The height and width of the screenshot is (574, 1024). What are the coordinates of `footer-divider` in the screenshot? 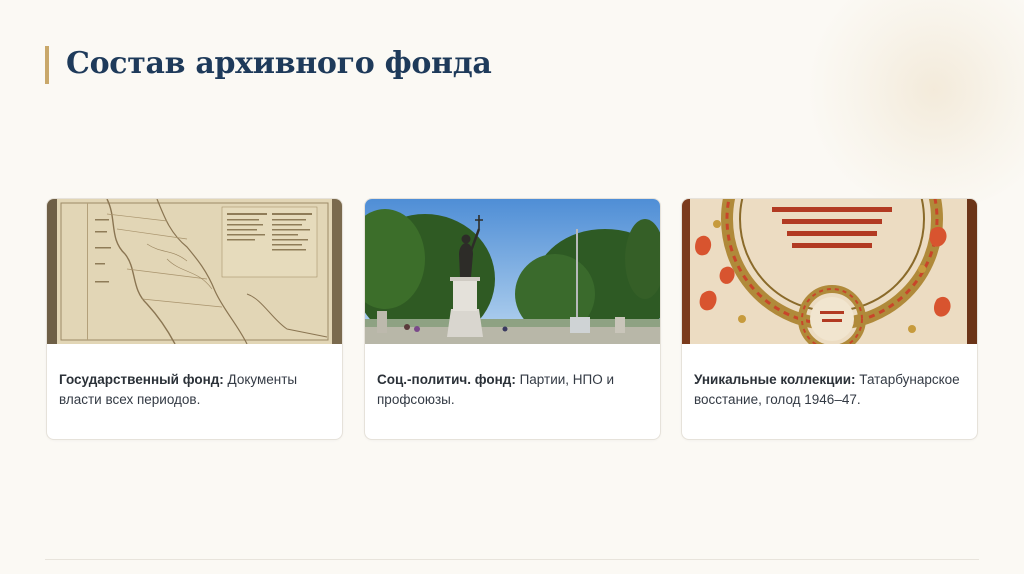 It's located at (512, 559).